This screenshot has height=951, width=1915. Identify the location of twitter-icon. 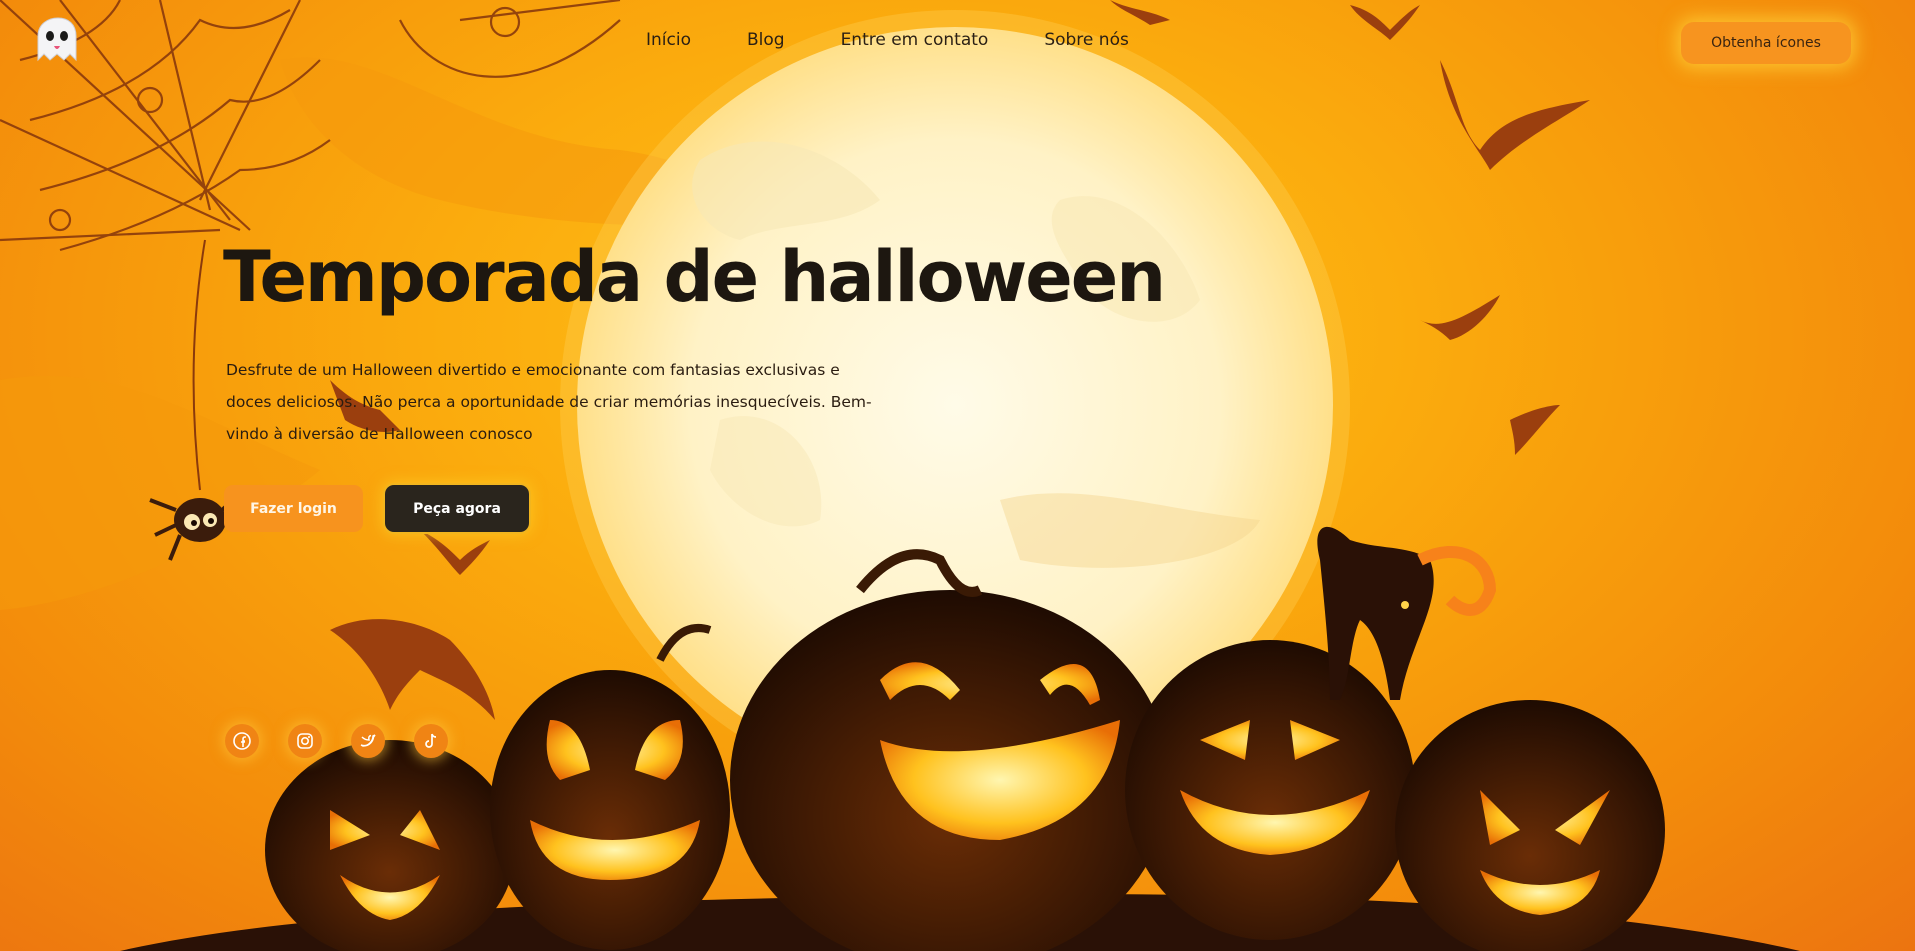
(368, 741).